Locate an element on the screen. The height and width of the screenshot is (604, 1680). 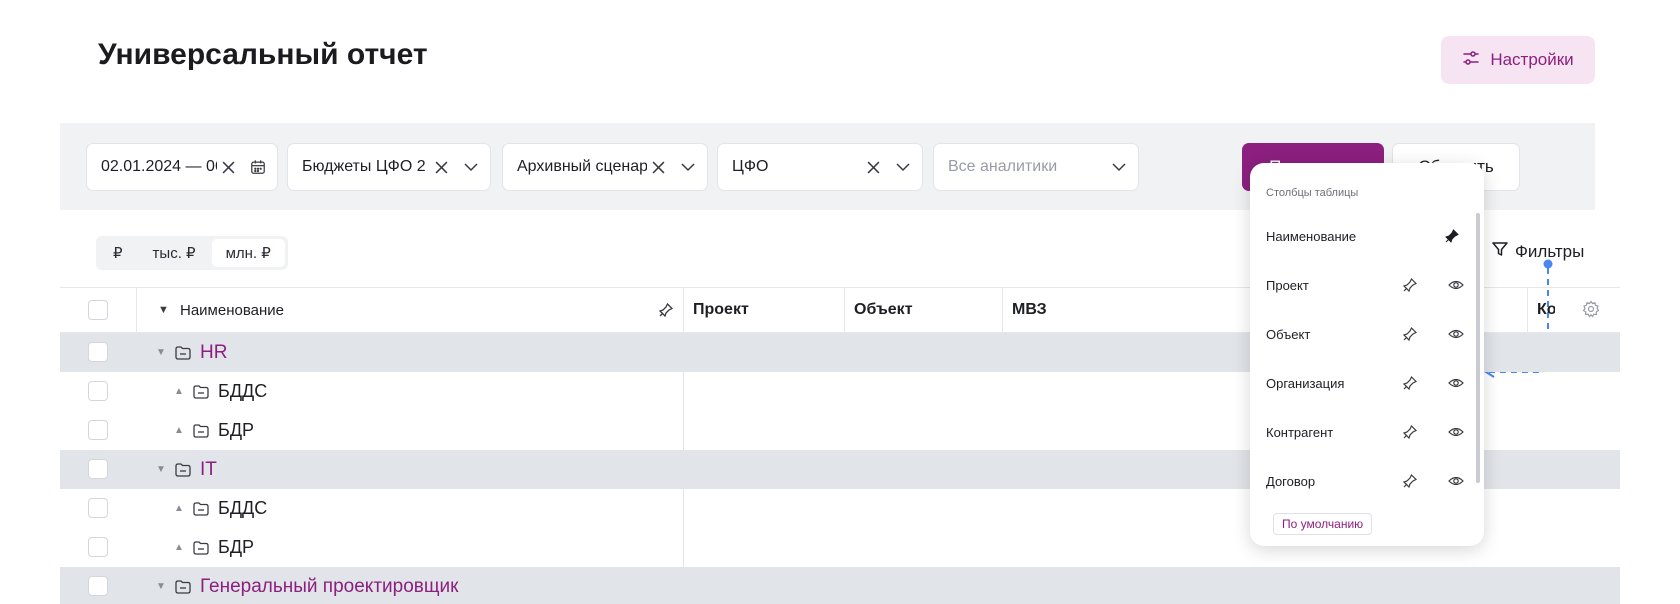
scenario-select: Архивный сценарий is located at coordinates (605, 167).